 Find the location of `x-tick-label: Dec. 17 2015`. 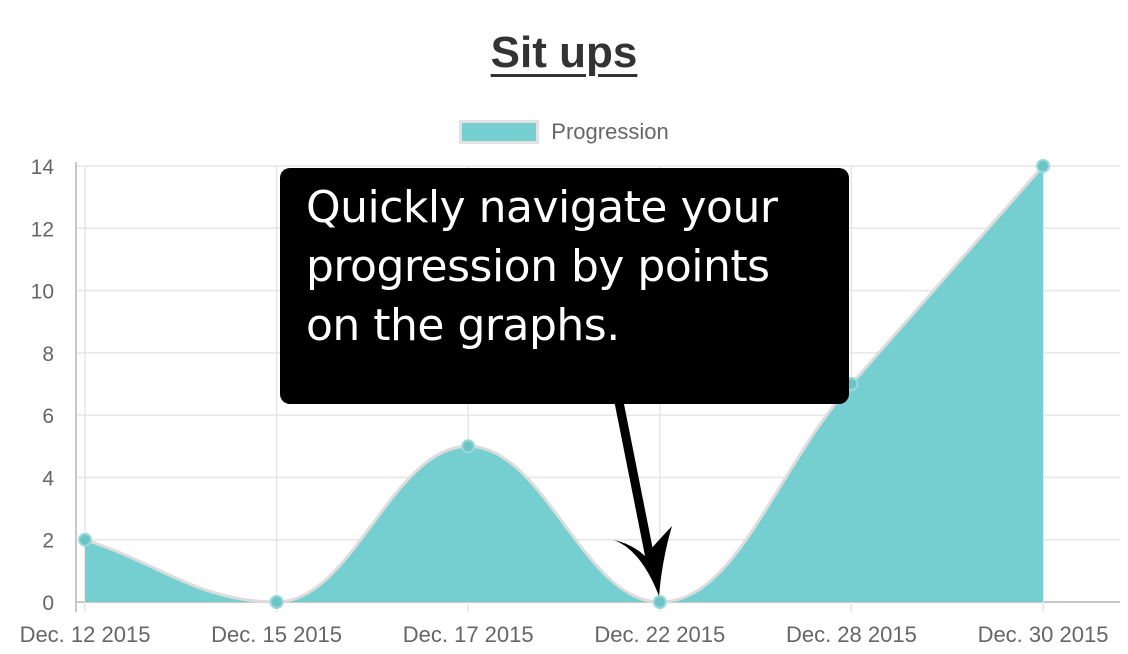

x-tick-label: Dec. 17 2015 is located at coordinates (468, 634).